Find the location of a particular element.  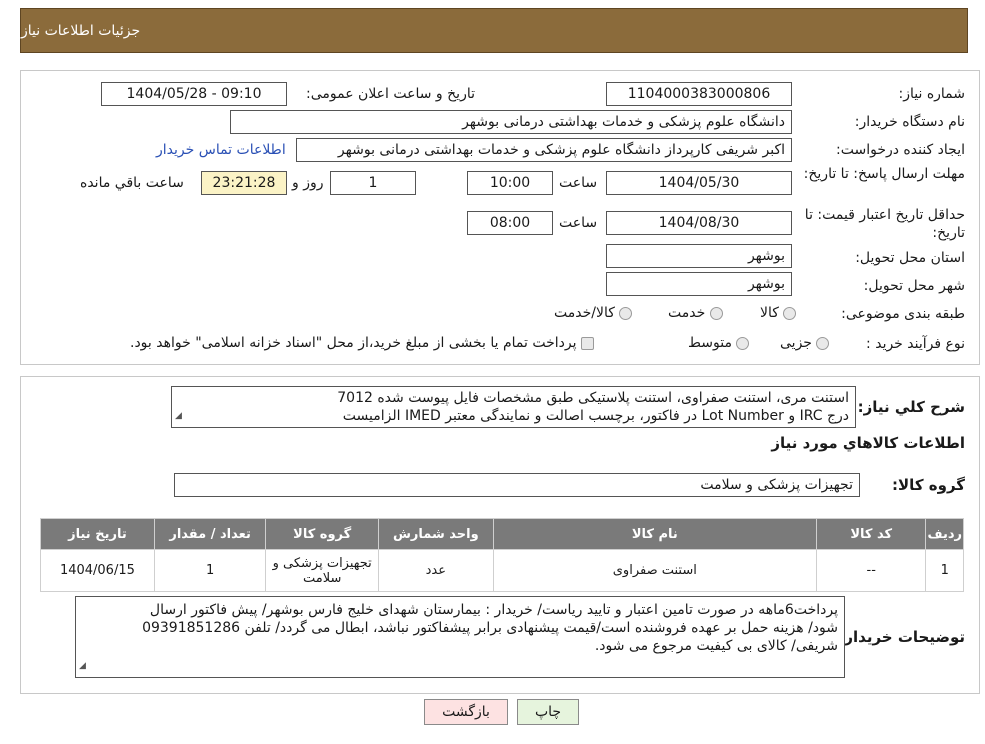

city-label: شهر محل تحویل: is located at coordinates (914, 286).